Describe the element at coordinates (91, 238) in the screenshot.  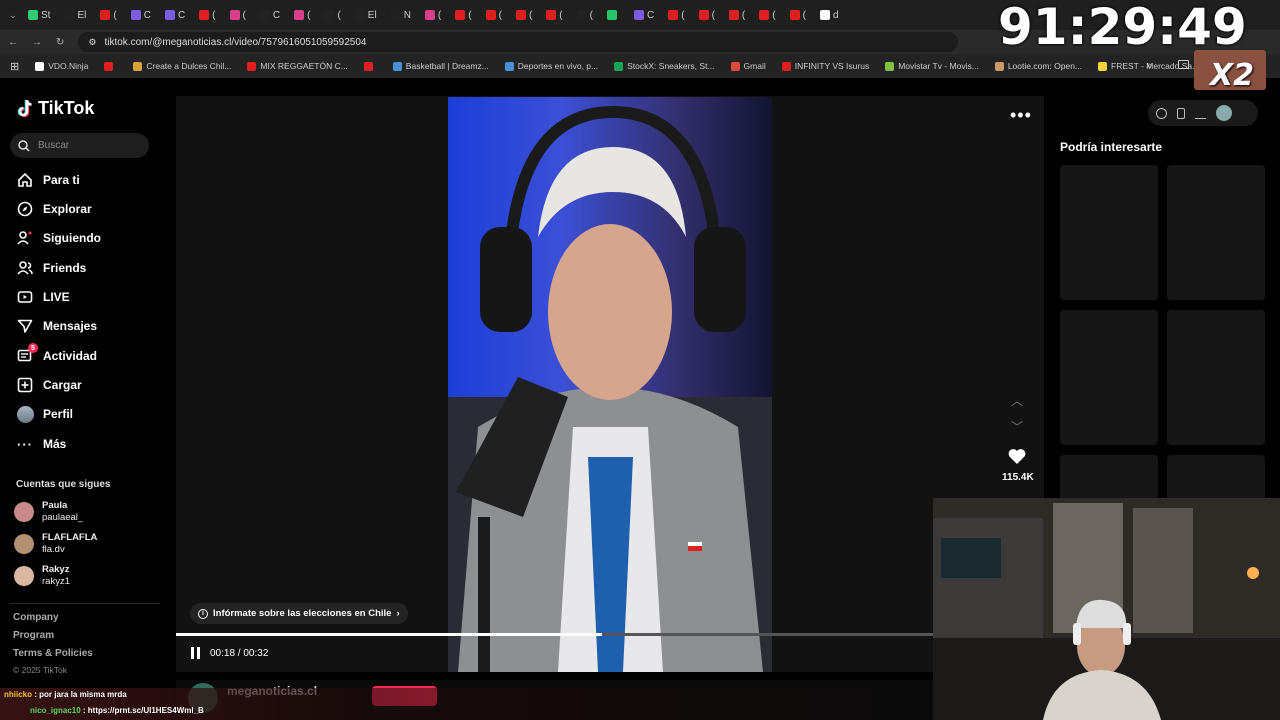
I see `sidebar-item-following: Siguiendo` at that location.